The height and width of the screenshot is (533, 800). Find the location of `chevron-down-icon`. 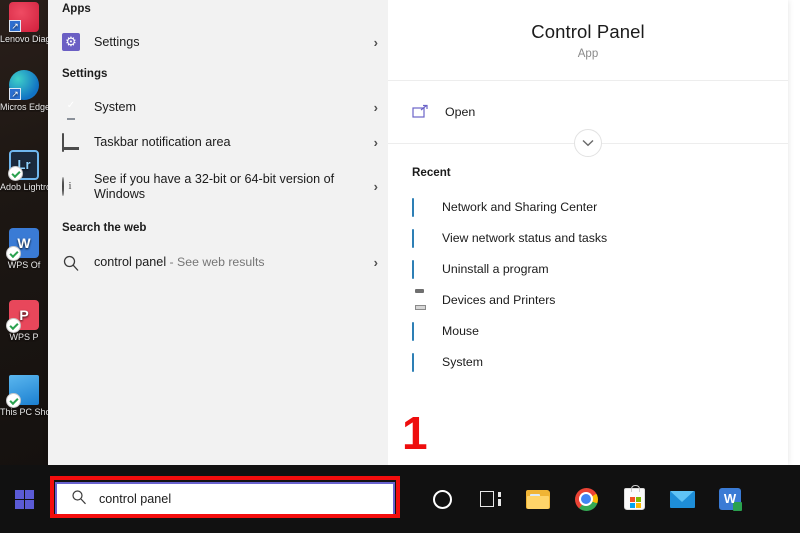

chevron-down-icon is located at coordinates (588, 143).